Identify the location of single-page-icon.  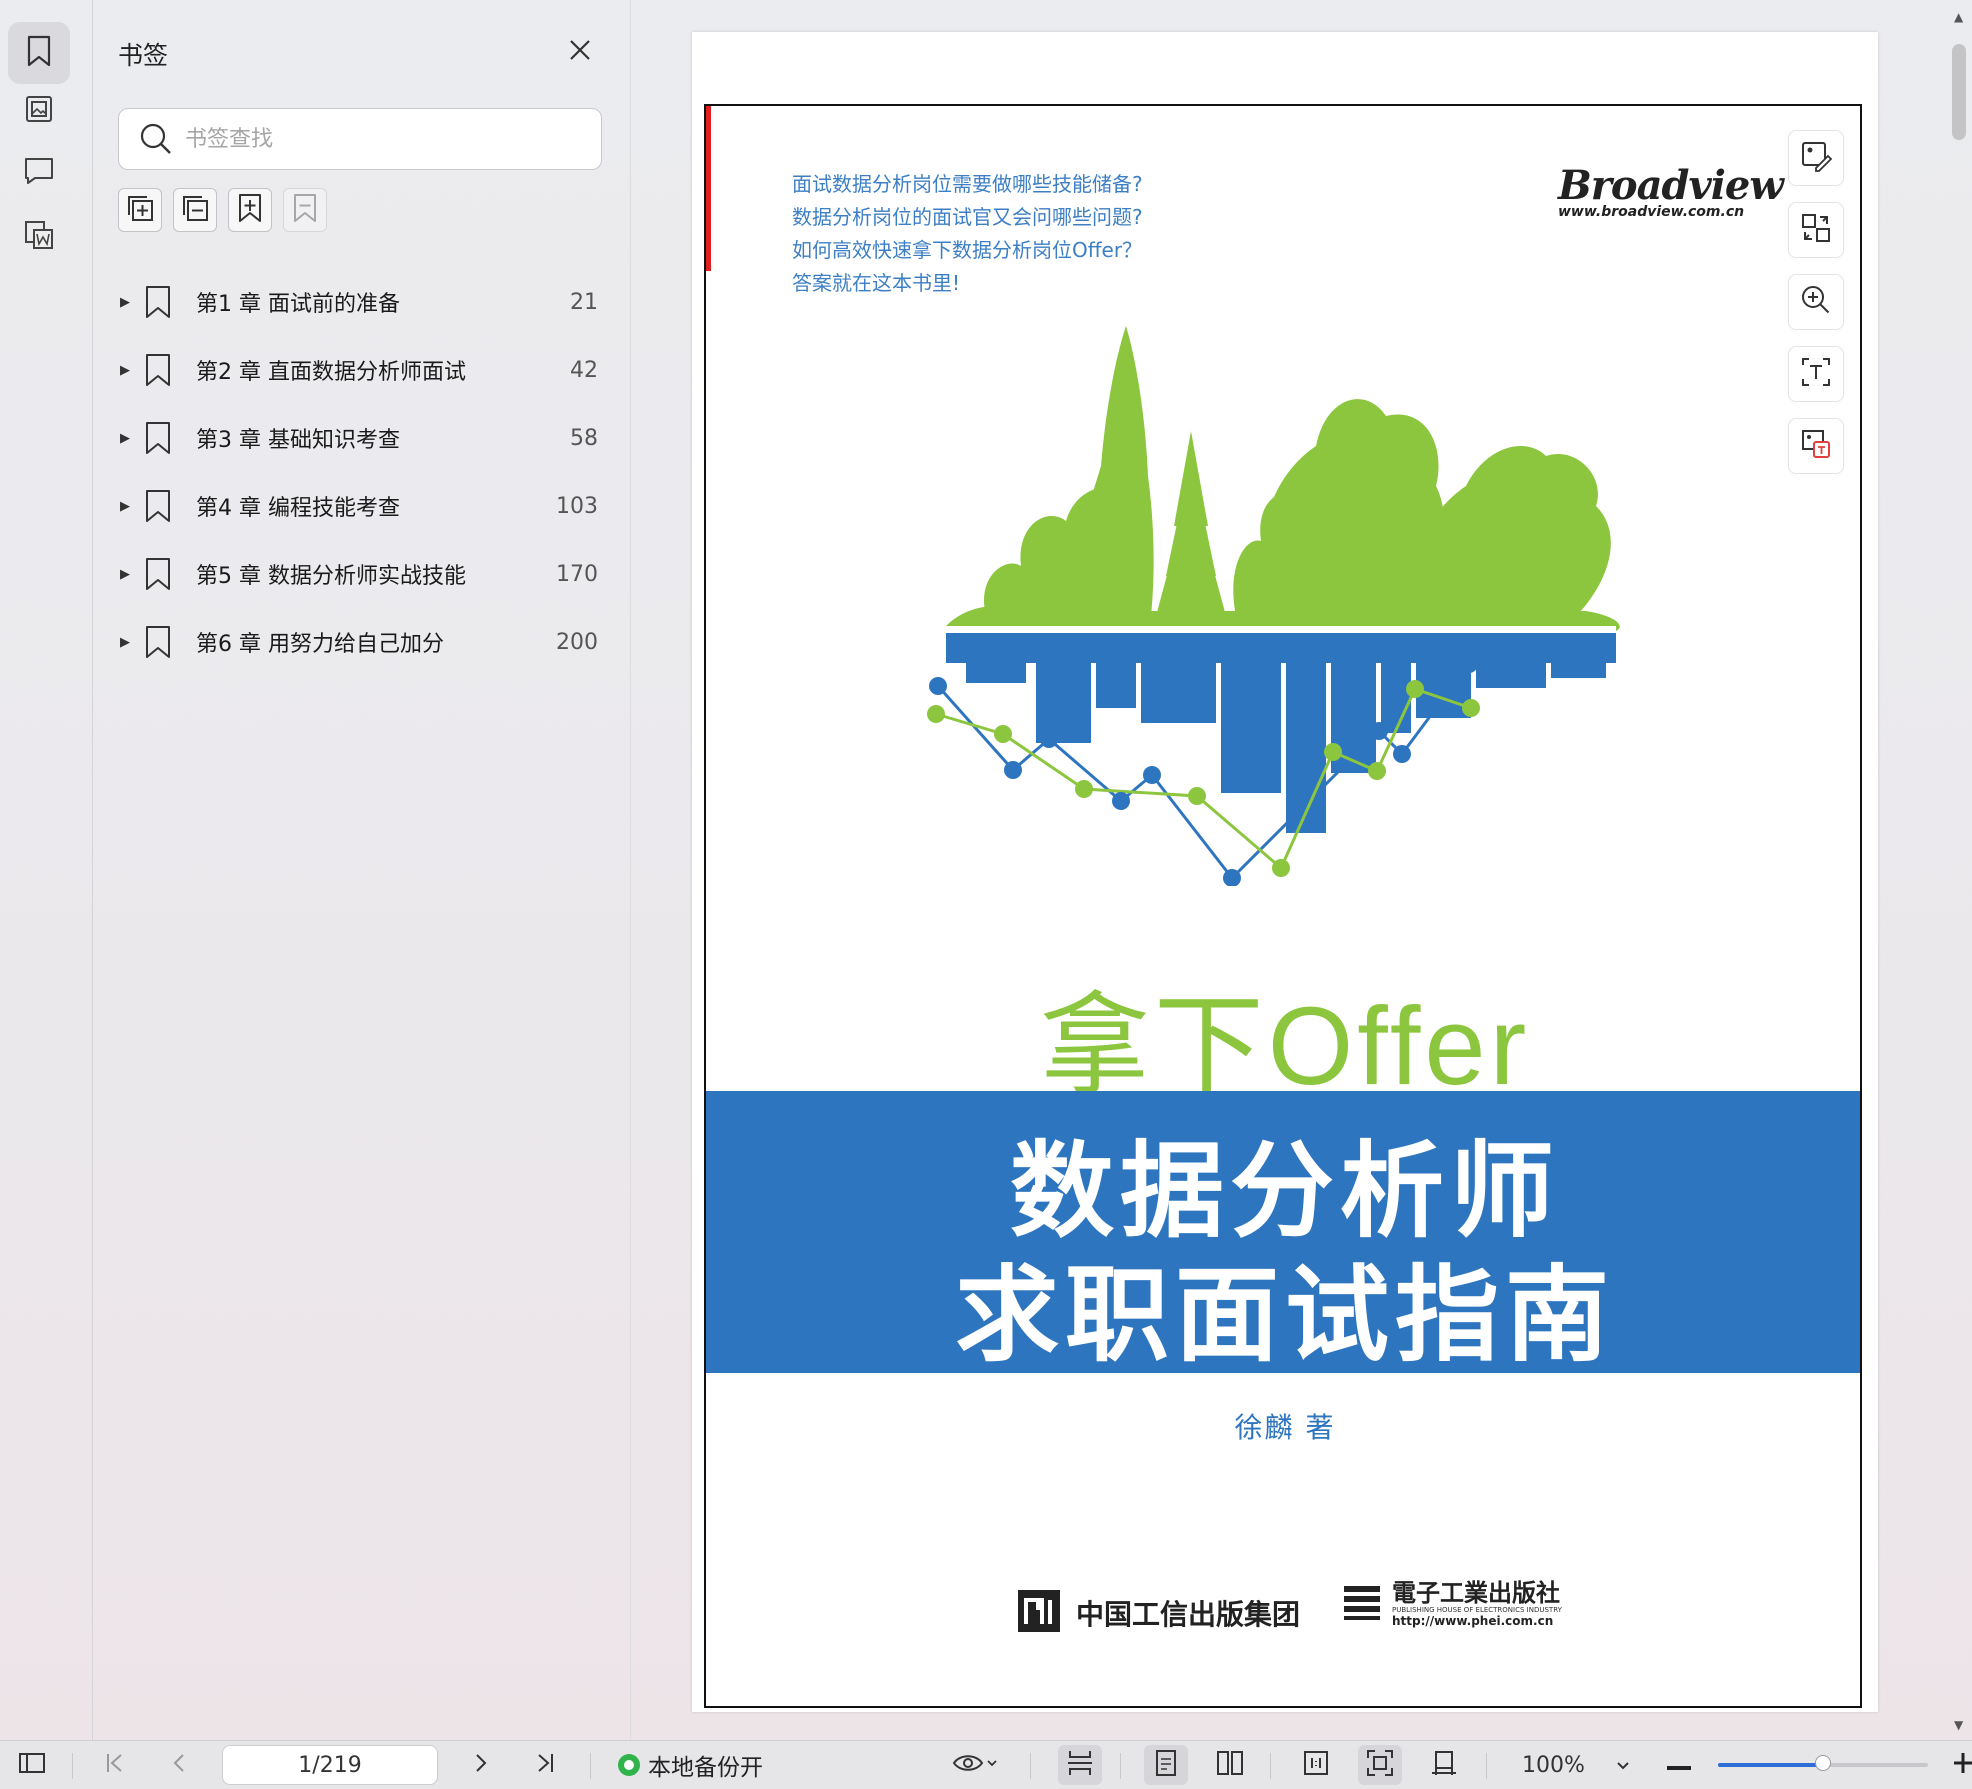
(1166, 1765).